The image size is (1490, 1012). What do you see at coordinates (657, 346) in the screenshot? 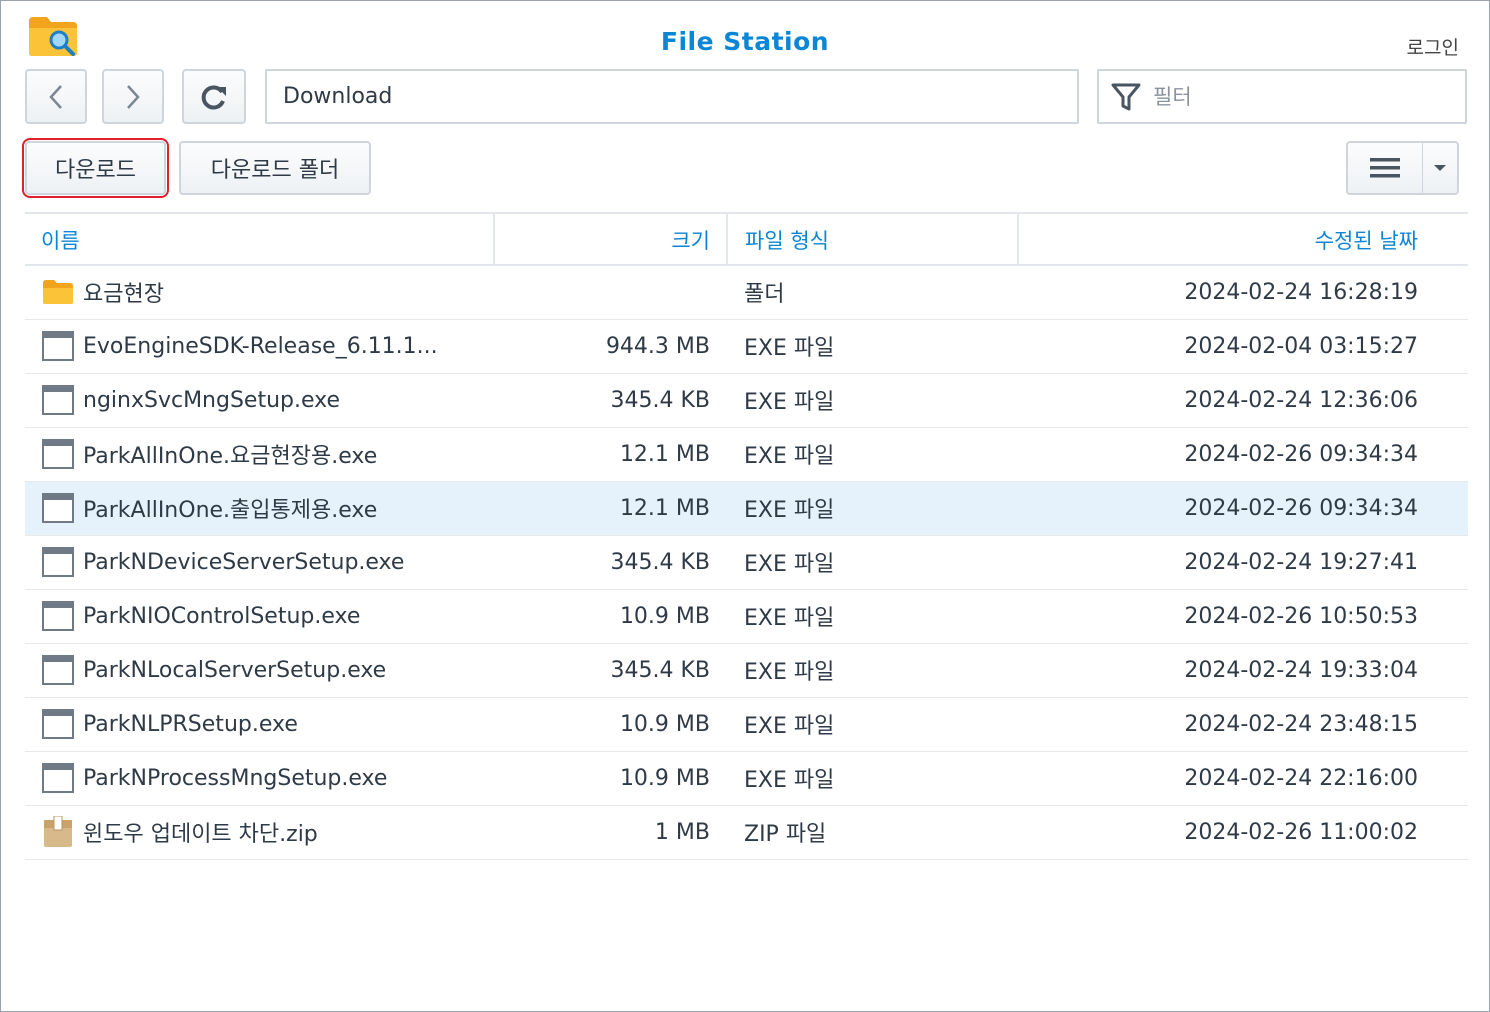
I see `file-size: 944.3 MB` at bounding box center [657, 346].